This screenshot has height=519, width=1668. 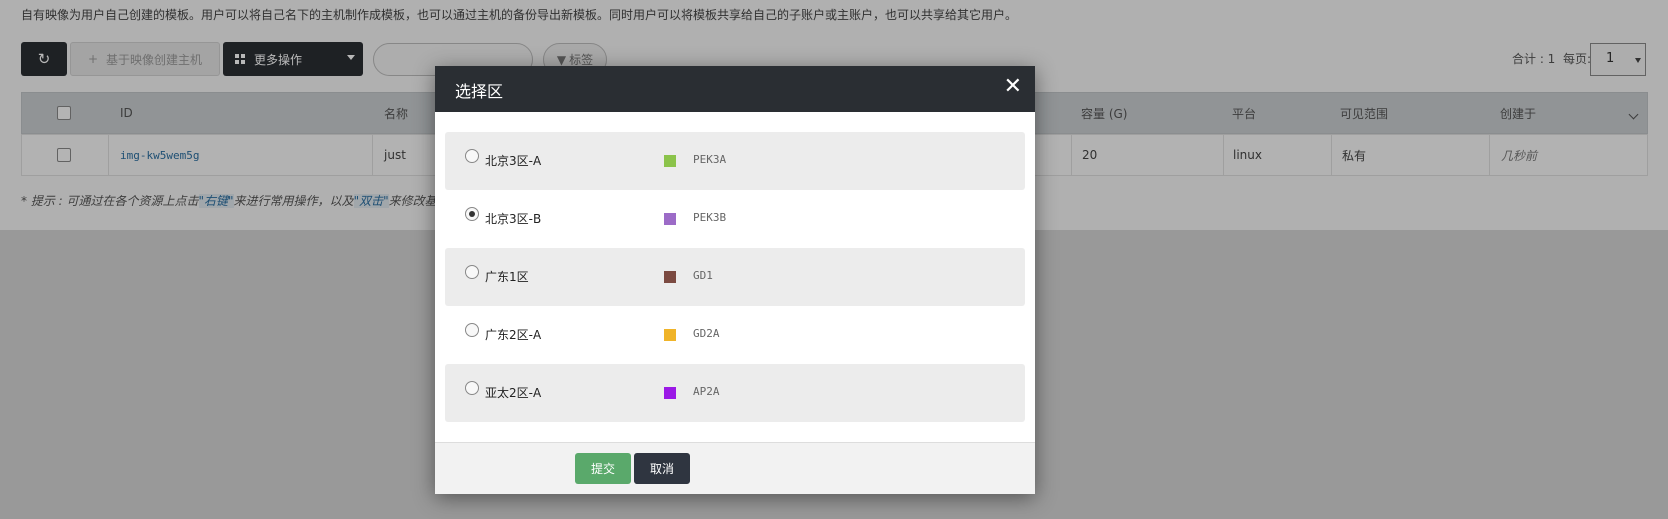 What do you see at coordinates (513, 393) in the screenshot?
I see `zone-label: 亚太2区-A` at bounding box center [513, 393].